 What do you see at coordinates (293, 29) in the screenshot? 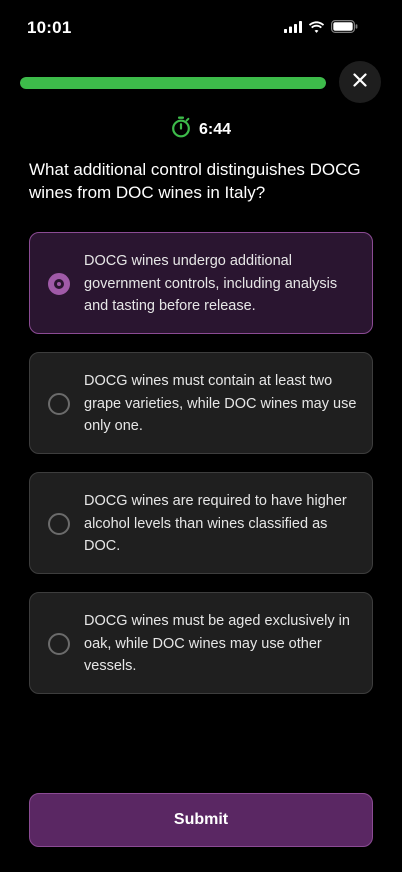
I see `cellular-signal-icon` at bounding box center [293, 29].